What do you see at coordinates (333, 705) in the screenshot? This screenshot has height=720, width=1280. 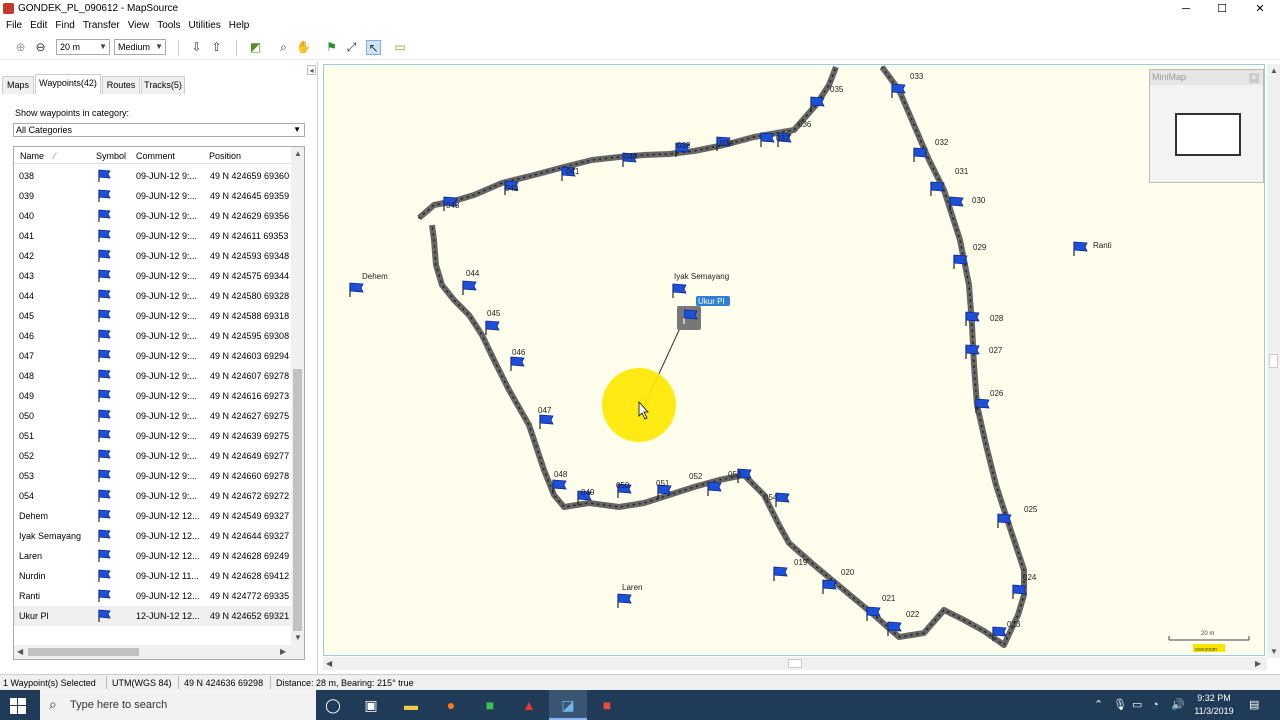 I see `cortana-icon: ◯` at bounding box center [333, 705].